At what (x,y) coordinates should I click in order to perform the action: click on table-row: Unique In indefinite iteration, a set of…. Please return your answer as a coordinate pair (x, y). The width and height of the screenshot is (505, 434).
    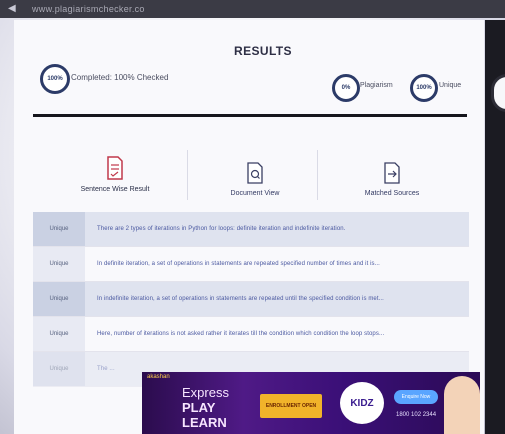
    Looking at the image, I should click on (251, 299).